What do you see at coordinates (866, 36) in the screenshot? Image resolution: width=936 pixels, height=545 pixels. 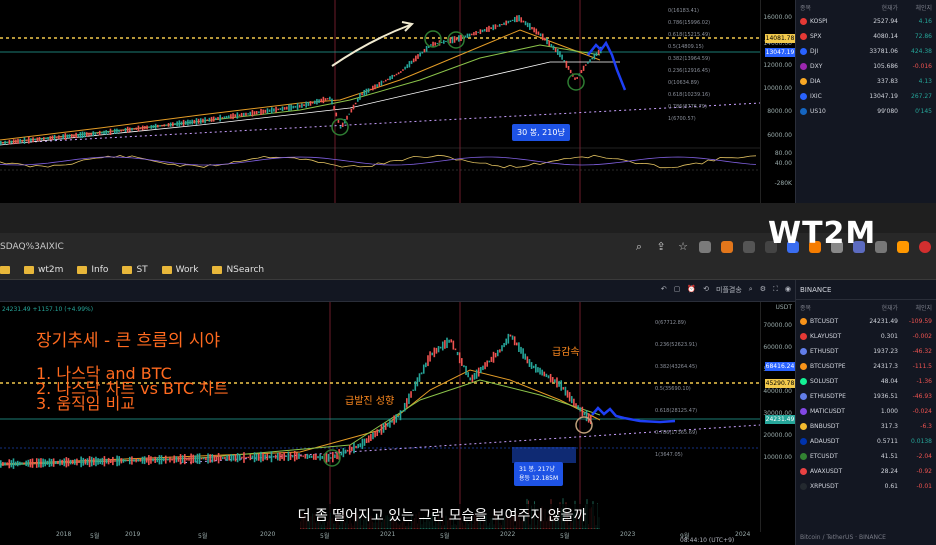 I see `watchlist-row: SPX 4080.14 72.86` at bounding box center [866, 36].